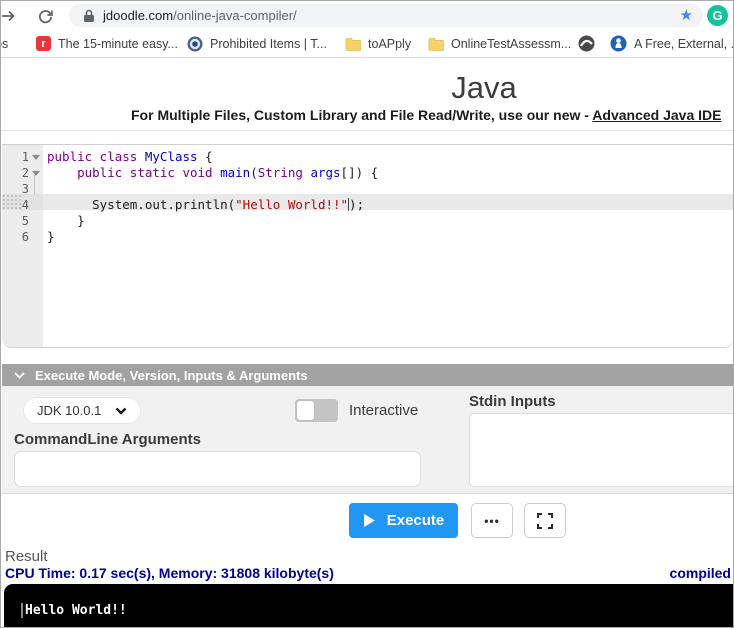  What do you see at coordinates (206, 204) in the screenshot?
I see `code-line-4: System.out.println("Hello World!!");` at bounding box center [206, 204].